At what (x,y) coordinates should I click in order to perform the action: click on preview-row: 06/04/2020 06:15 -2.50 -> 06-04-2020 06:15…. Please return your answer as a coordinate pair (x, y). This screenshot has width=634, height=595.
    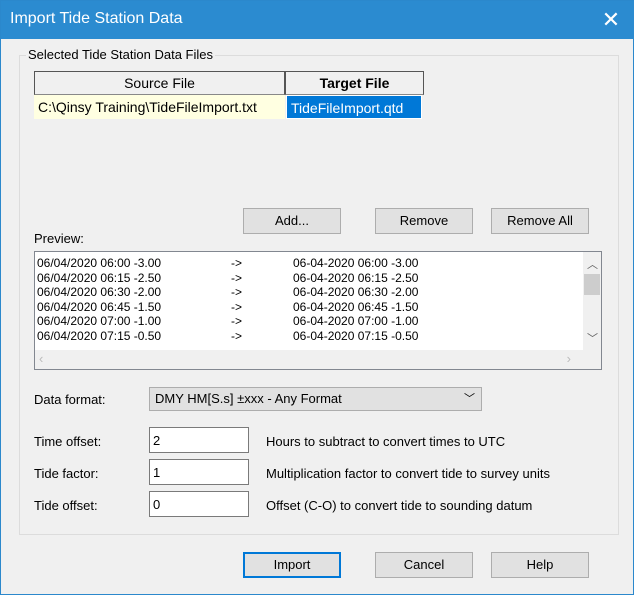
    Looking at the image, I should click on (305, 278).